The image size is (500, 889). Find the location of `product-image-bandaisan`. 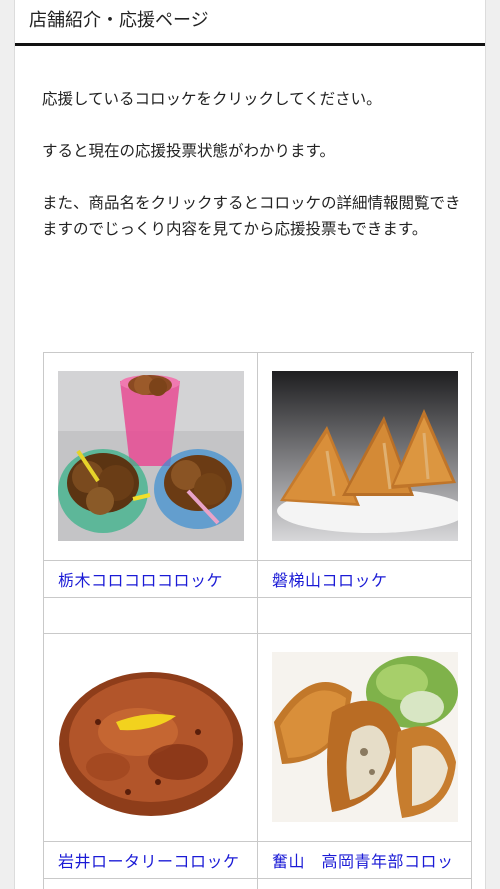

product-image-bandaisan is located at coordinates (365, 456).